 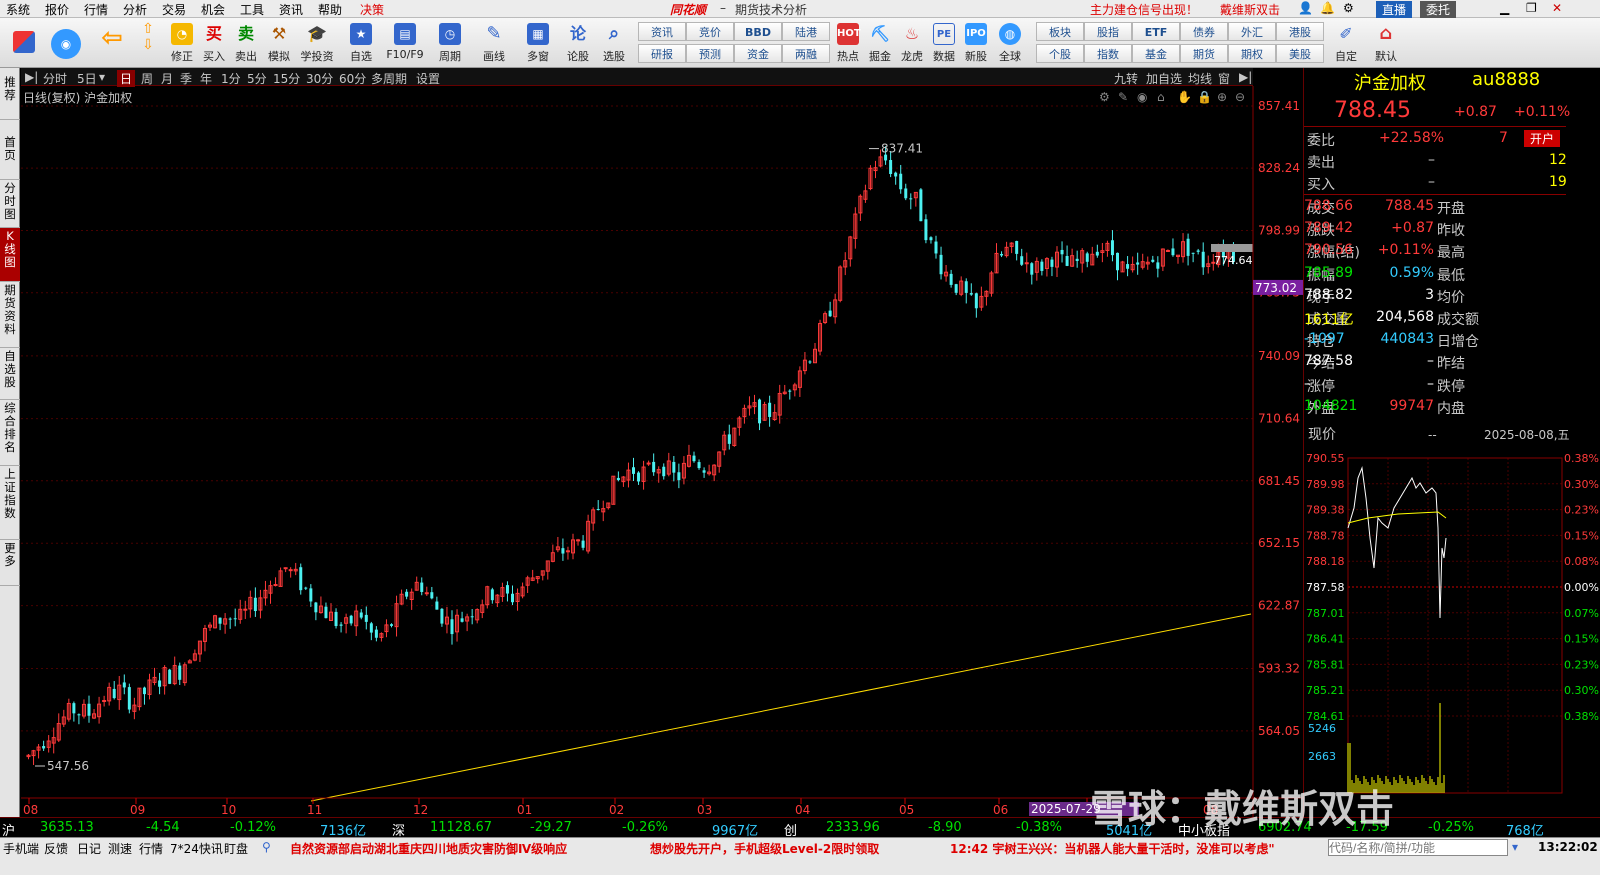 What do you see at coordinates (1327, 8) in the screenshot?
I see `bell-icon: 🔔` at bounding box center [1327, 8].